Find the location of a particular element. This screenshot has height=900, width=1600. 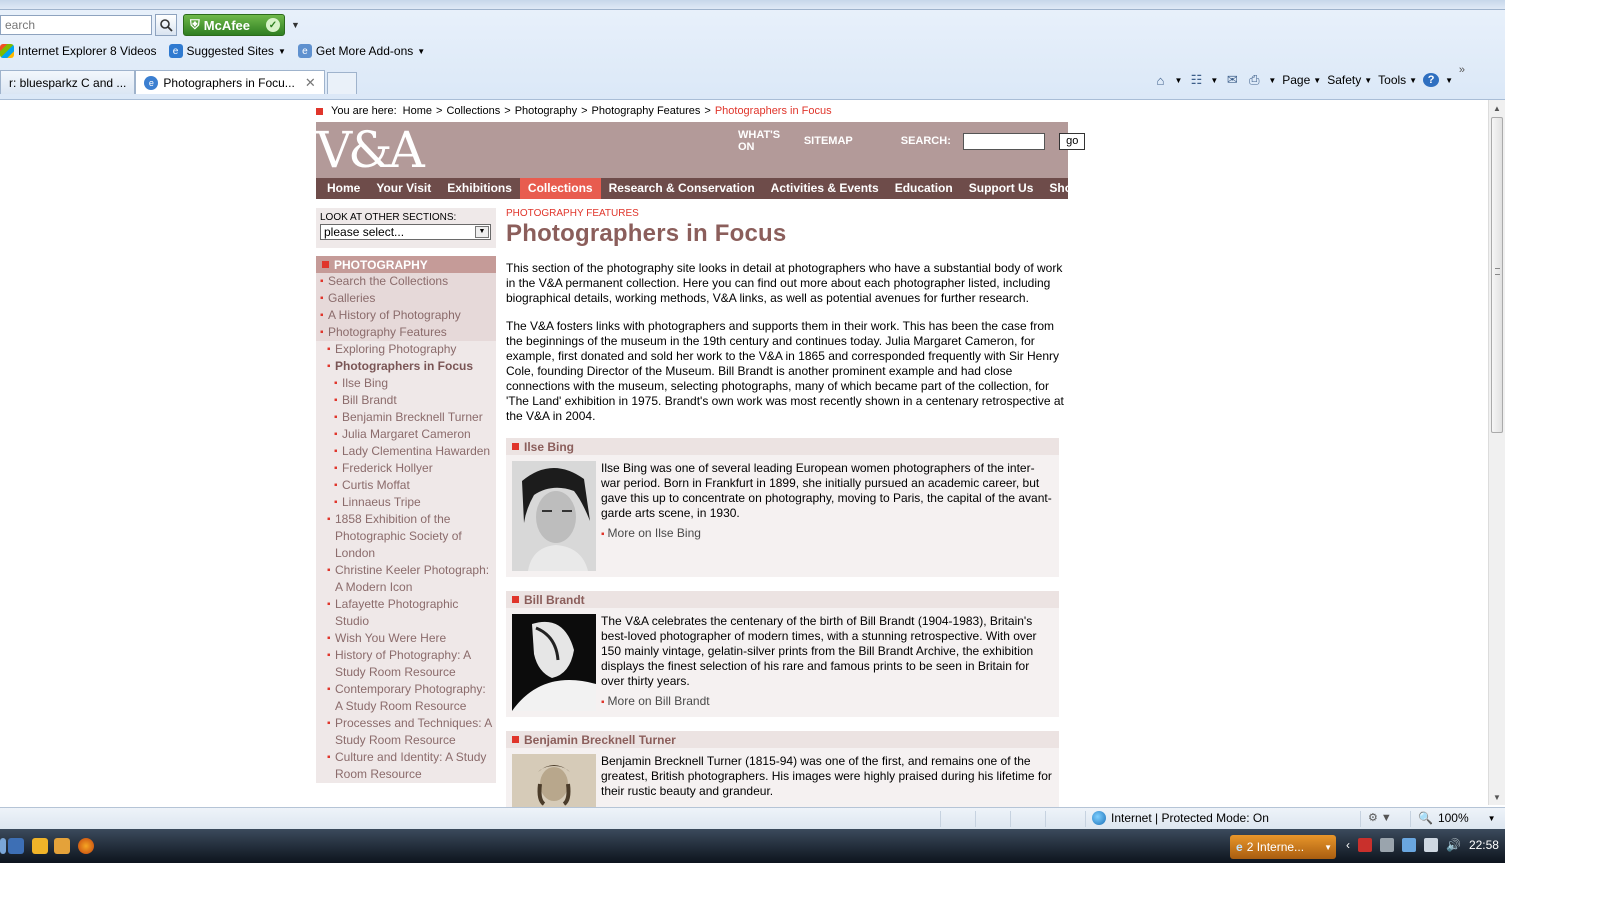

browser-search-input: earch is located at coordinates (76, 25).